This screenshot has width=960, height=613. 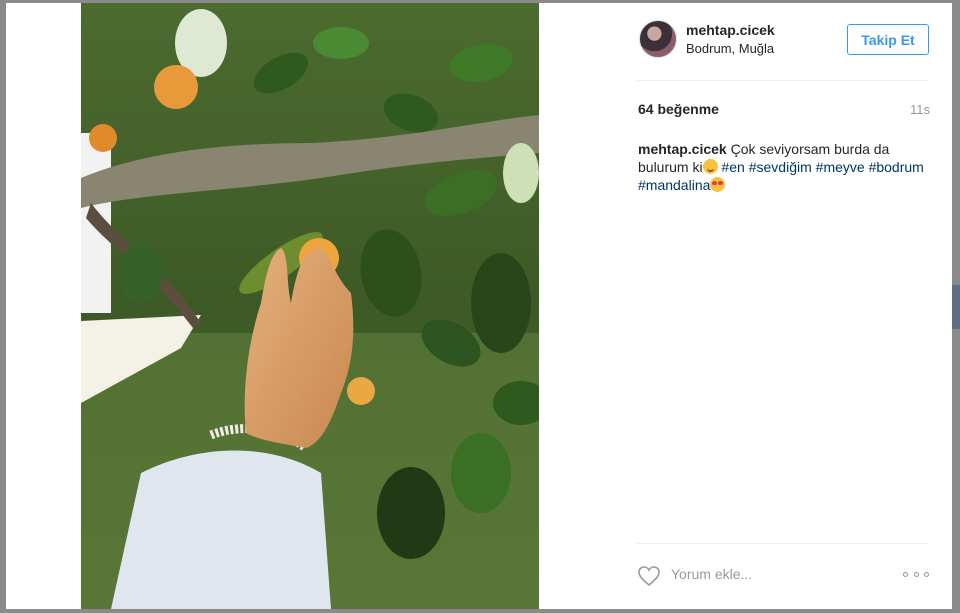 I want to click on caption-username: mehtap.cicek, so click(x=682, y=149).